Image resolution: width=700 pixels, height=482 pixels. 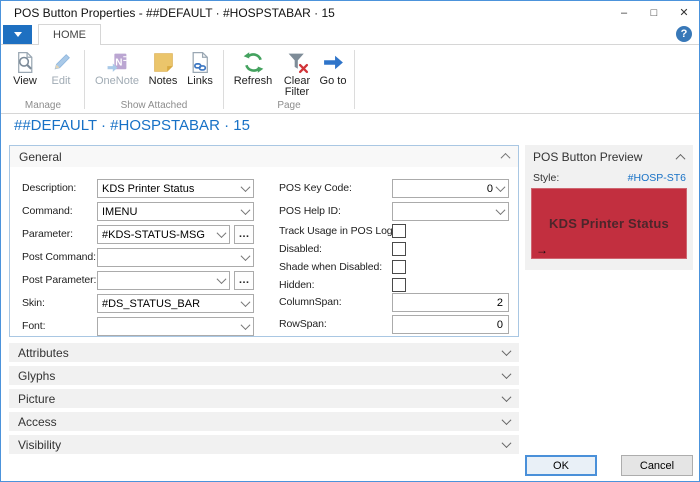 I want to click on view-button-label: View, so click(x=25, y=81).